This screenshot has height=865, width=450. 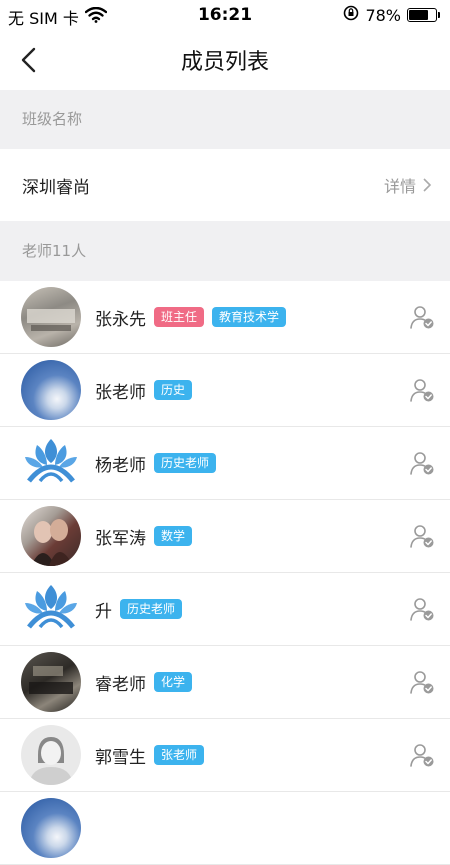 I want to click on details-link: 详情, so click(x=408, y=185).